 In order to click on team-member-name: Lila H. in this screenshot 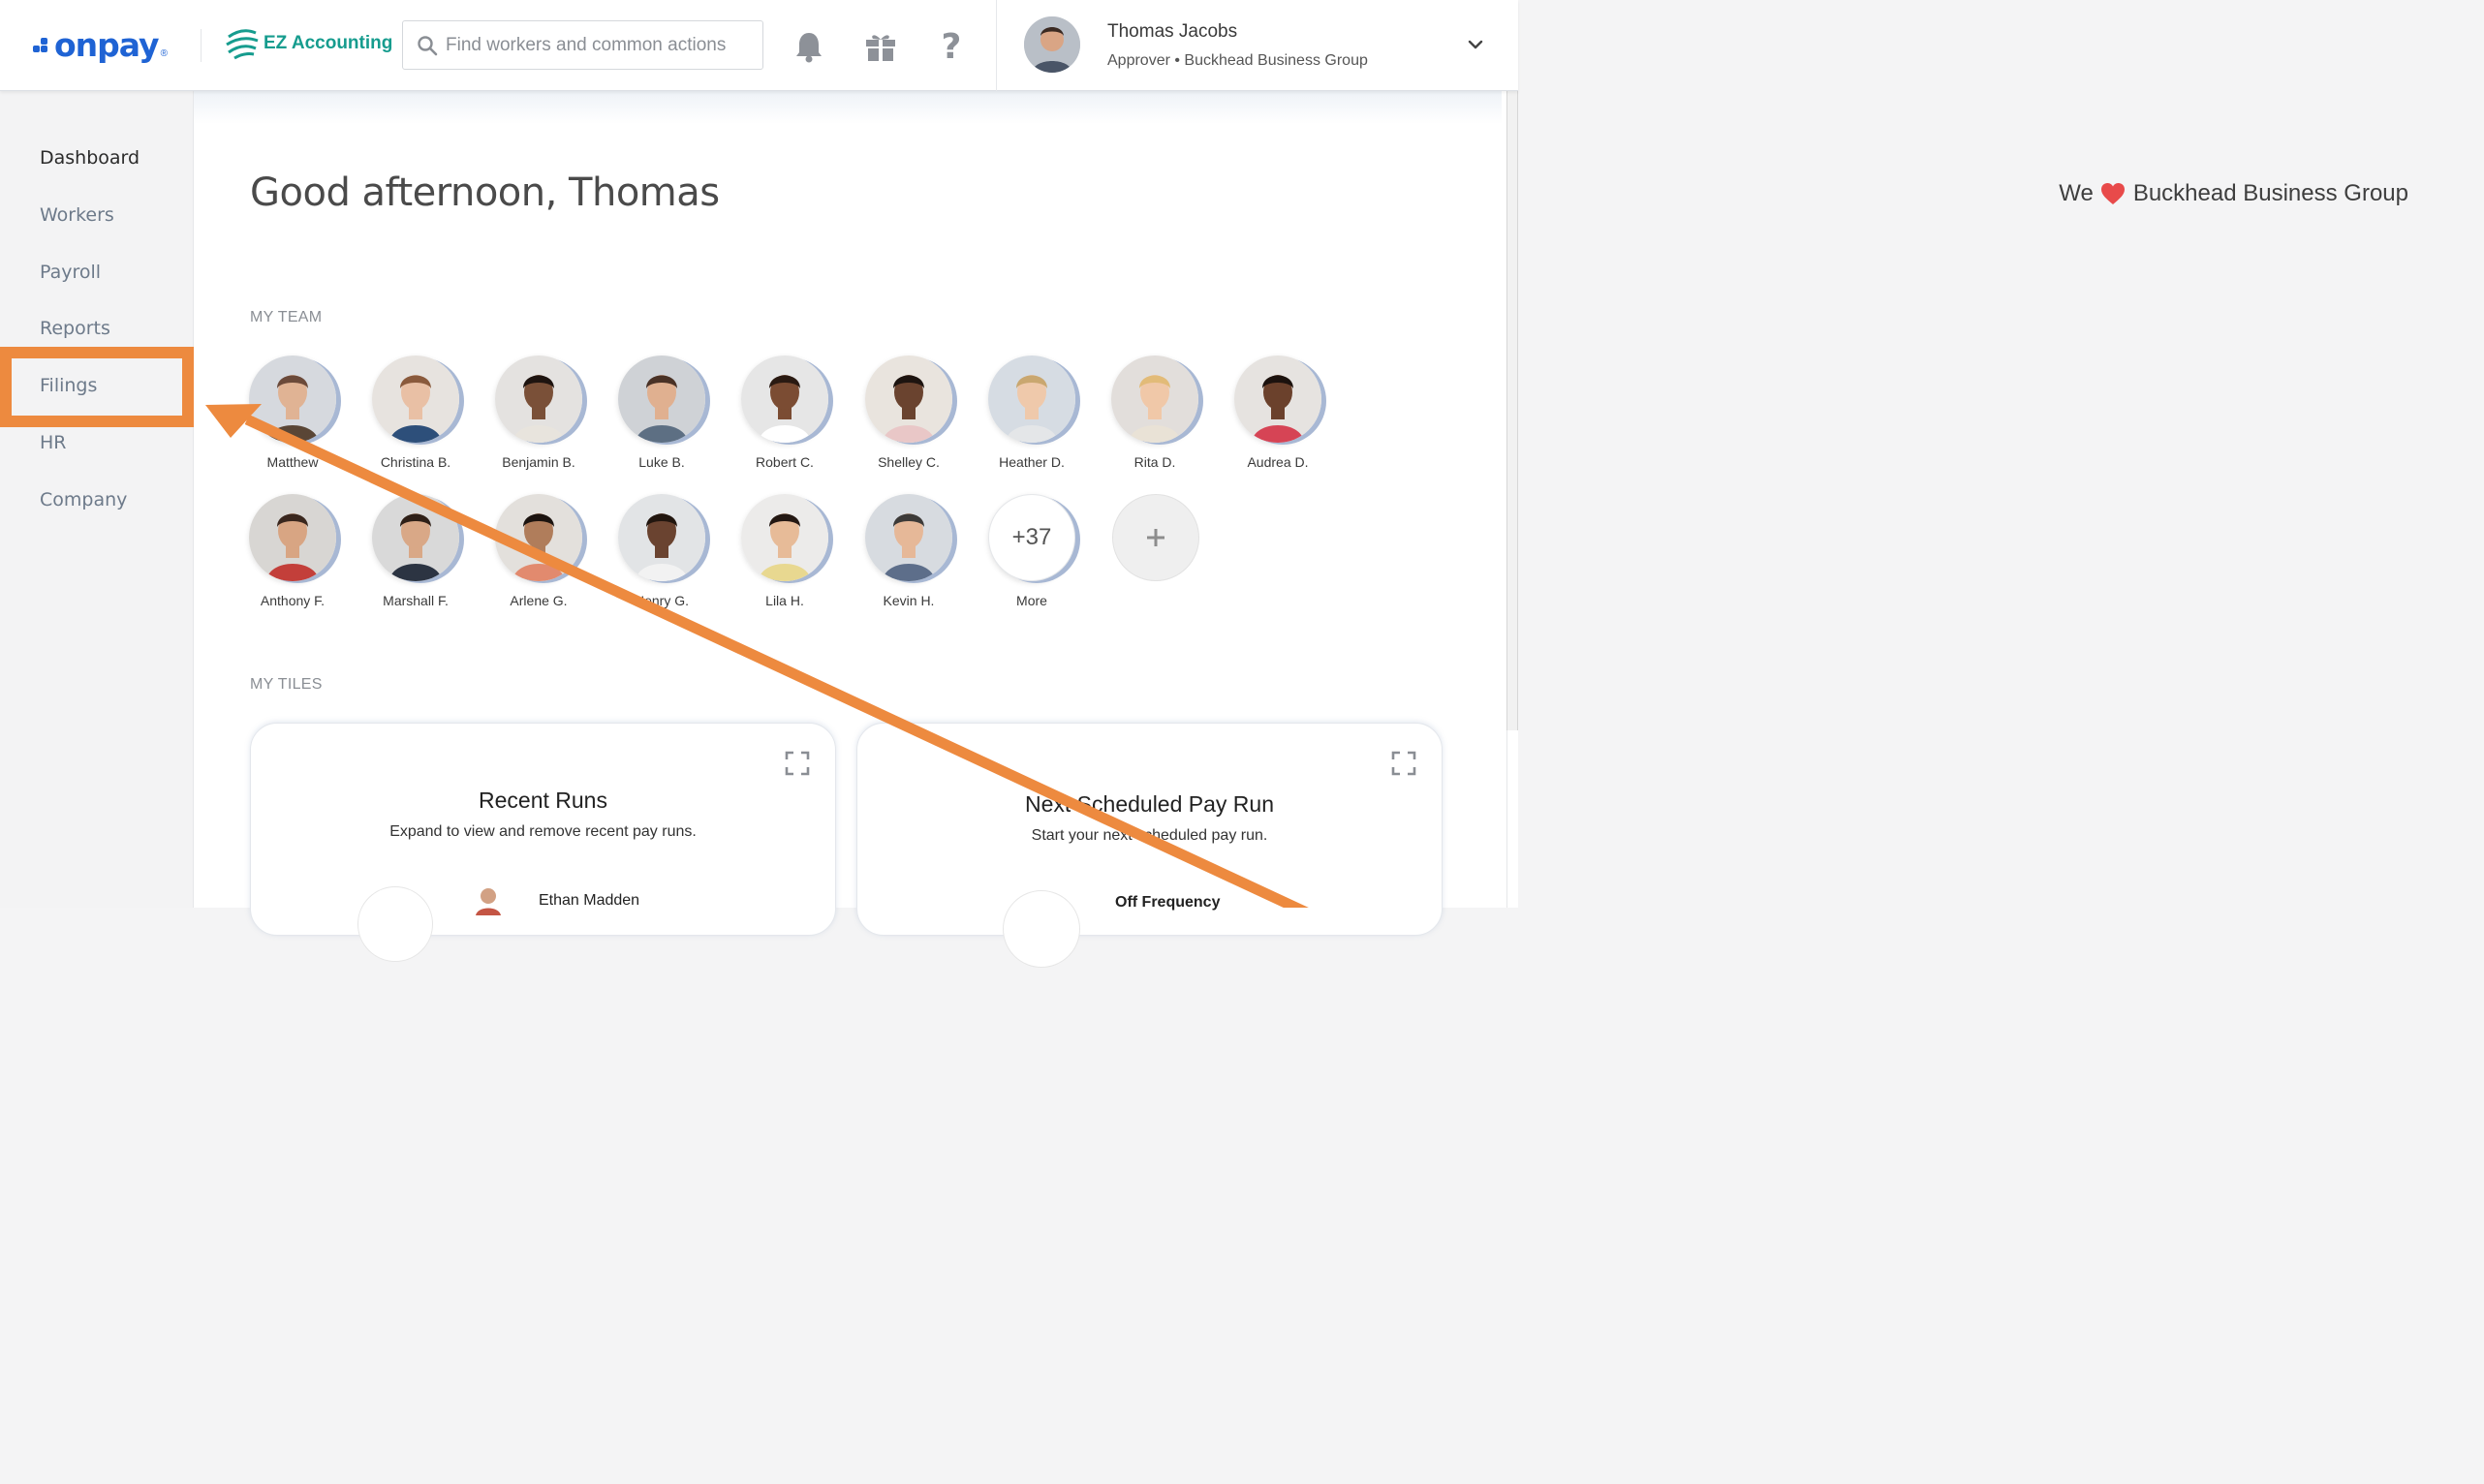, I will do `click(784, 600)`.